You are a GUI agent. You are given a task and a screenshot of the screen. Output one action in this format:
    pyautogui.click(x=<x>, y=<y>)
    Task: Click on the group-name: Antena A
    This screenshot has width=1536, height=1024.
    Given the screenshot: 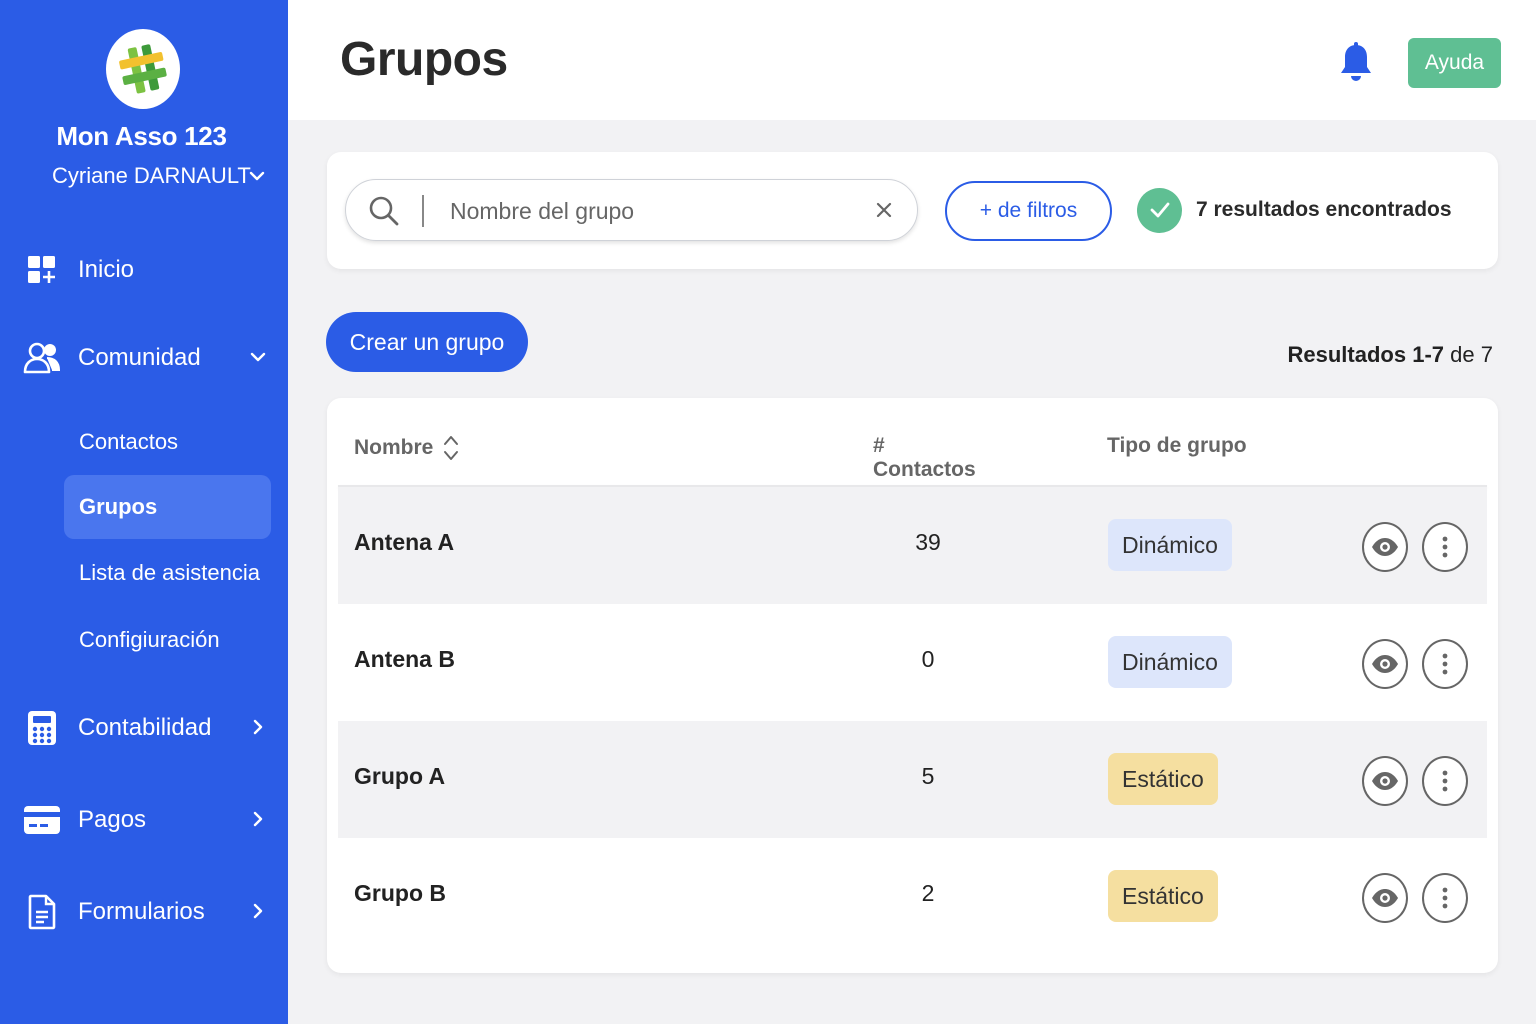 What is the action you would take?
    pyautogui.click(x=404, y=542)
    